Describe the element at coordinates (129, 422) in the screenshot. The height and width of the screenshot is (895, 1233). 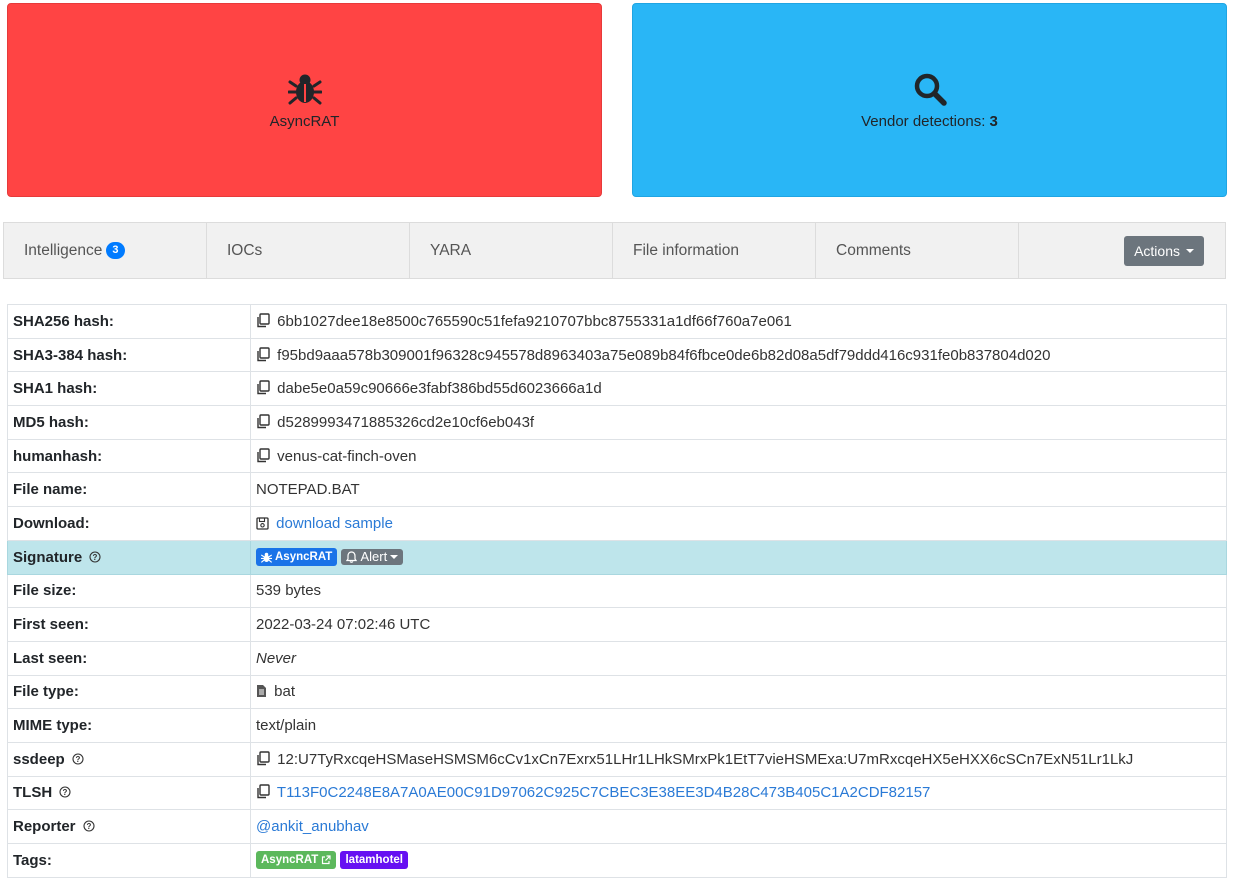
I see `row-key: MD5 hash:` at that location.